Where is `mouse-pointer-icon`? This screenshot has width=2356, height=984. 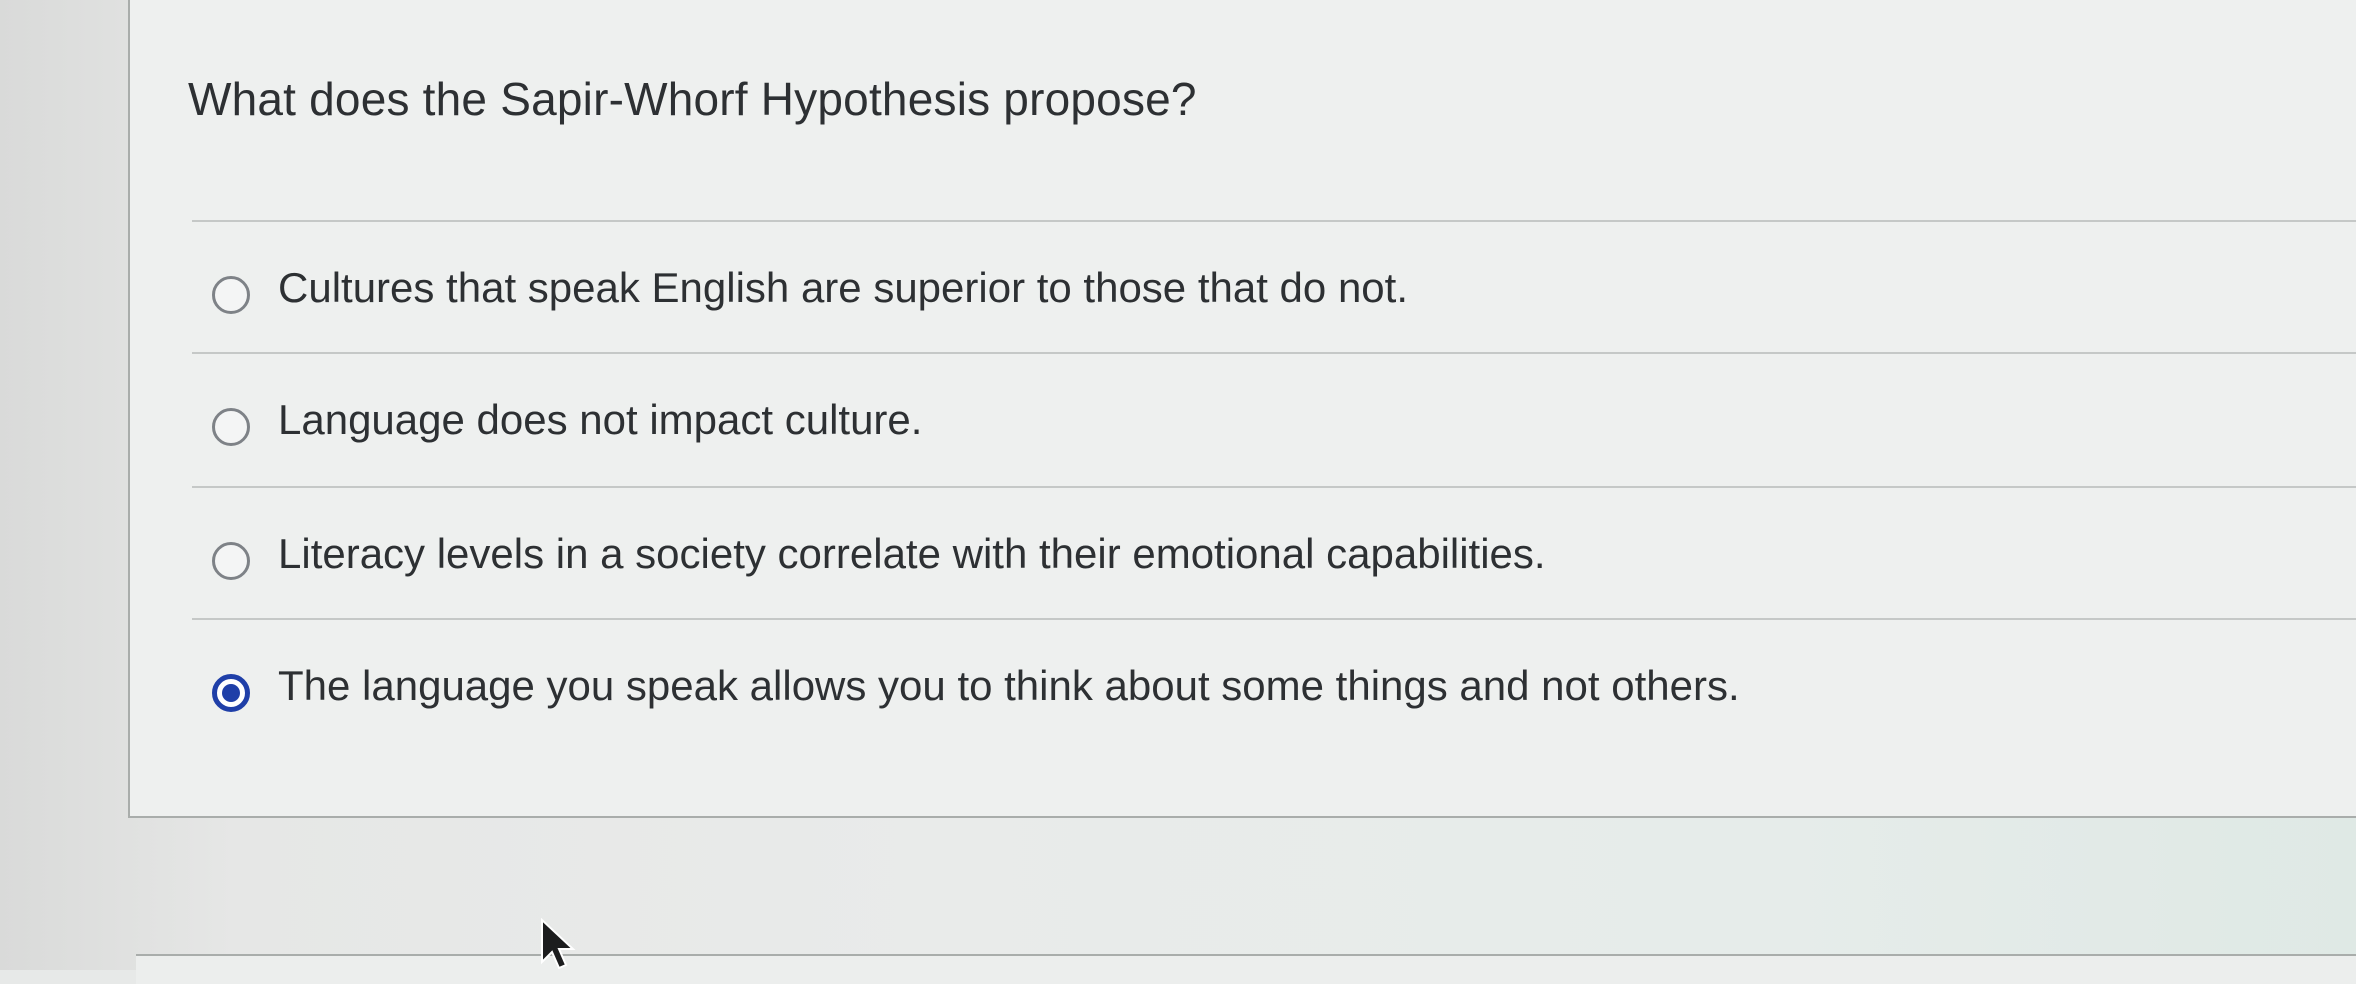
mouse-pointer-icon is located at coordinates (558, 944).